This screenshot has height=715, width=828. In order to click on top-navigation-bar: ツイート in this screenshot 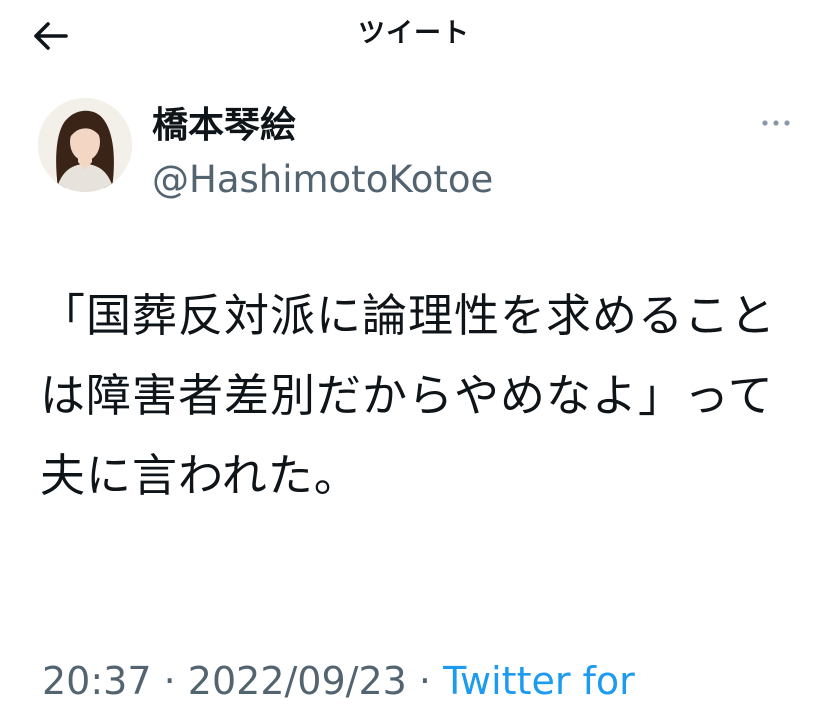, I will do `click(414, 36)`.